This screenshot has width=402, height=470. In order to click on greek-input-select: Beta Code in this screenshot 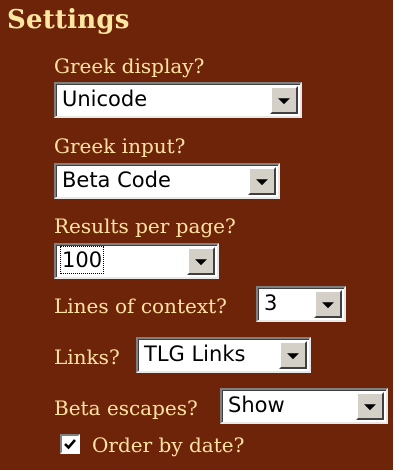, I will do `click(167, 181)`.